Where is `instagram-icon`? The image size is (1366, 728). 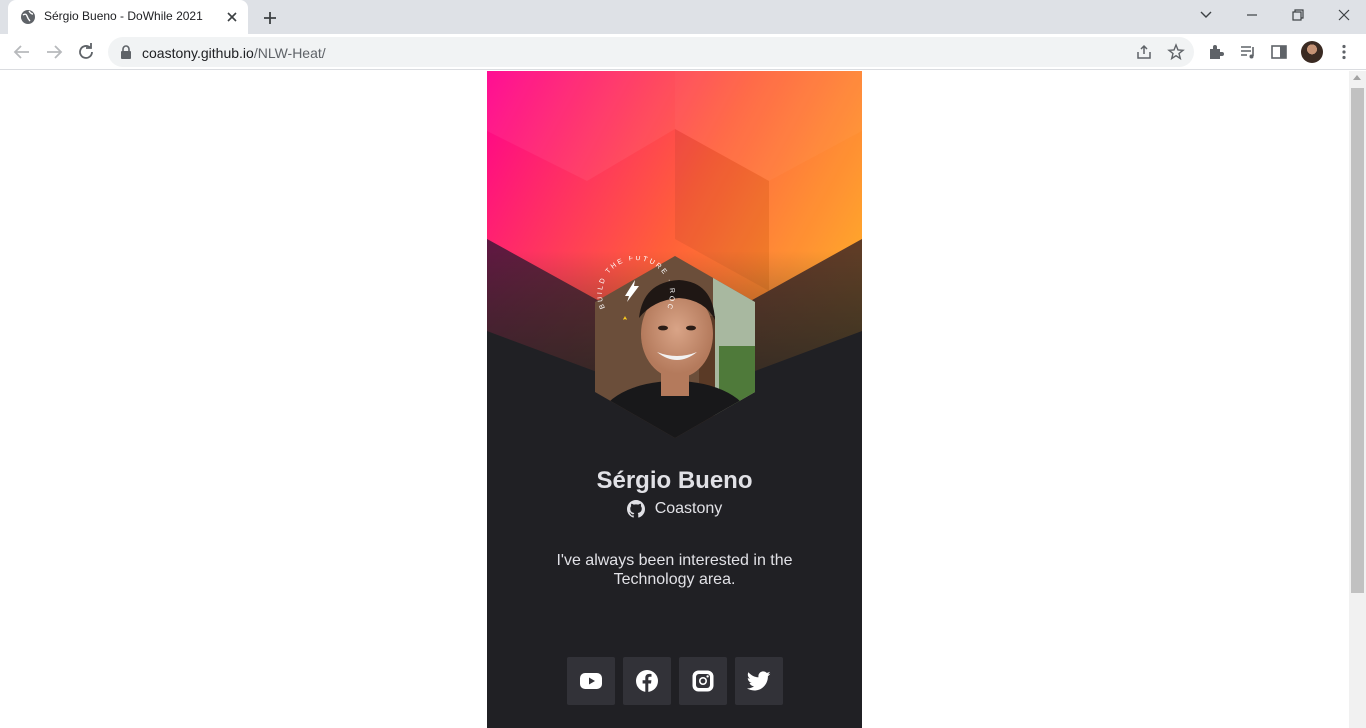 instagram-icon is located at coordinates (703, 681).